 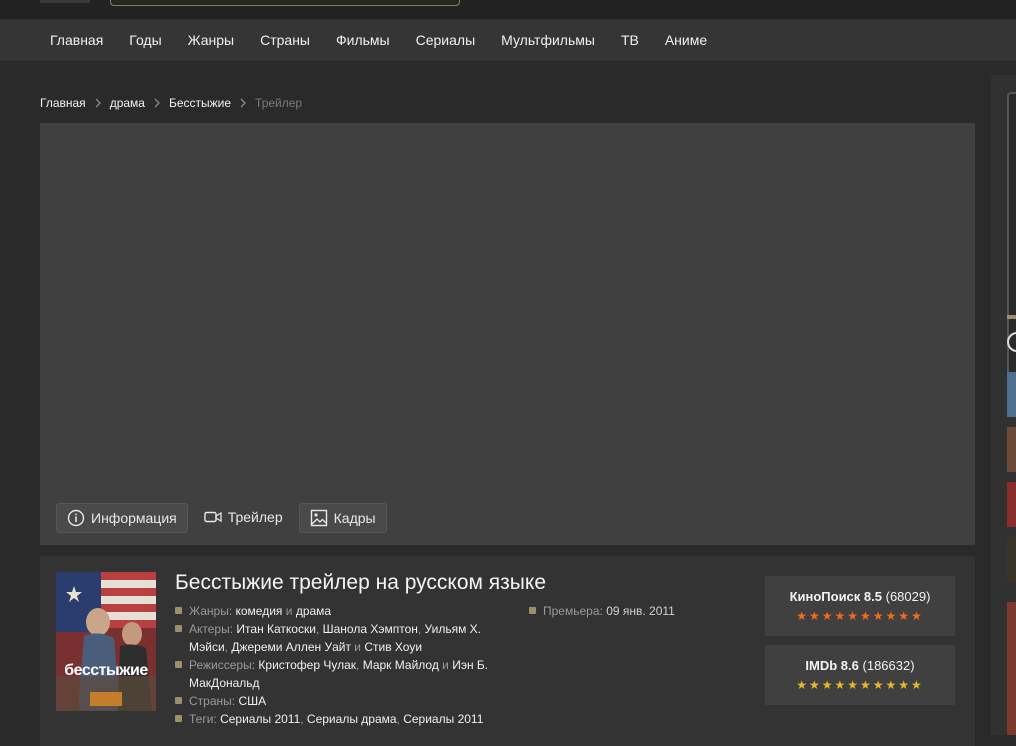 What do you see at coordinates (446, 40) in the screenshot?
I see `nav-item-series: Сериалы` at bounding box center [446, 40].